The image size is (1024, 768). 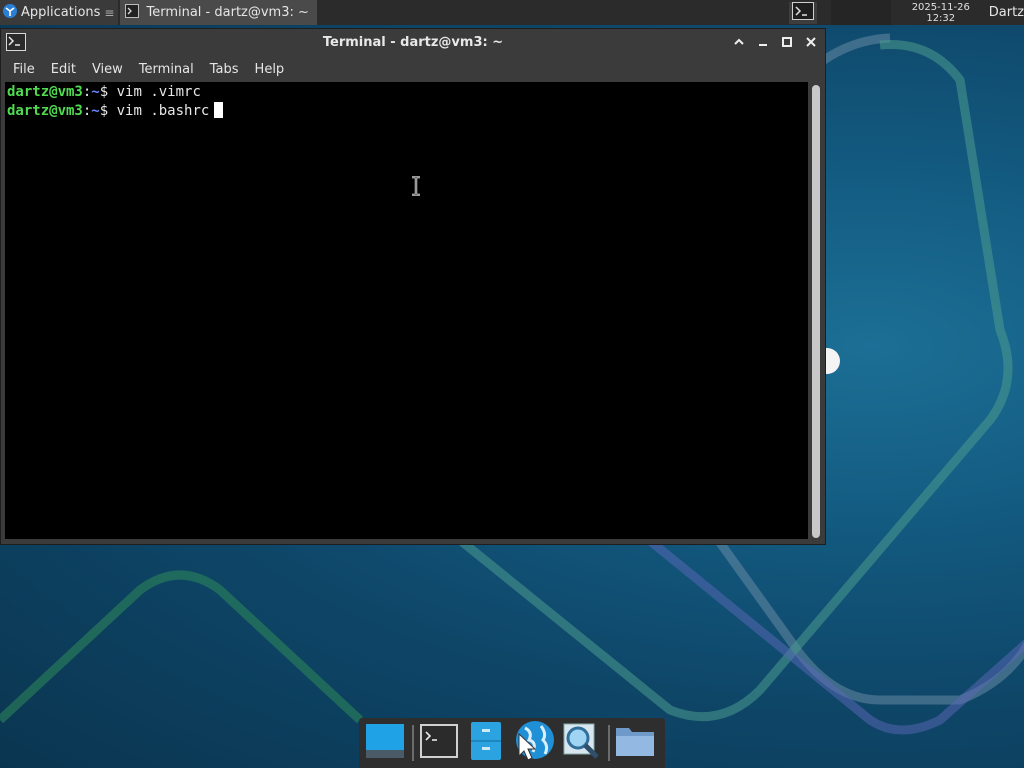 I want to click on text-cursor, so click(x=219, y=110).